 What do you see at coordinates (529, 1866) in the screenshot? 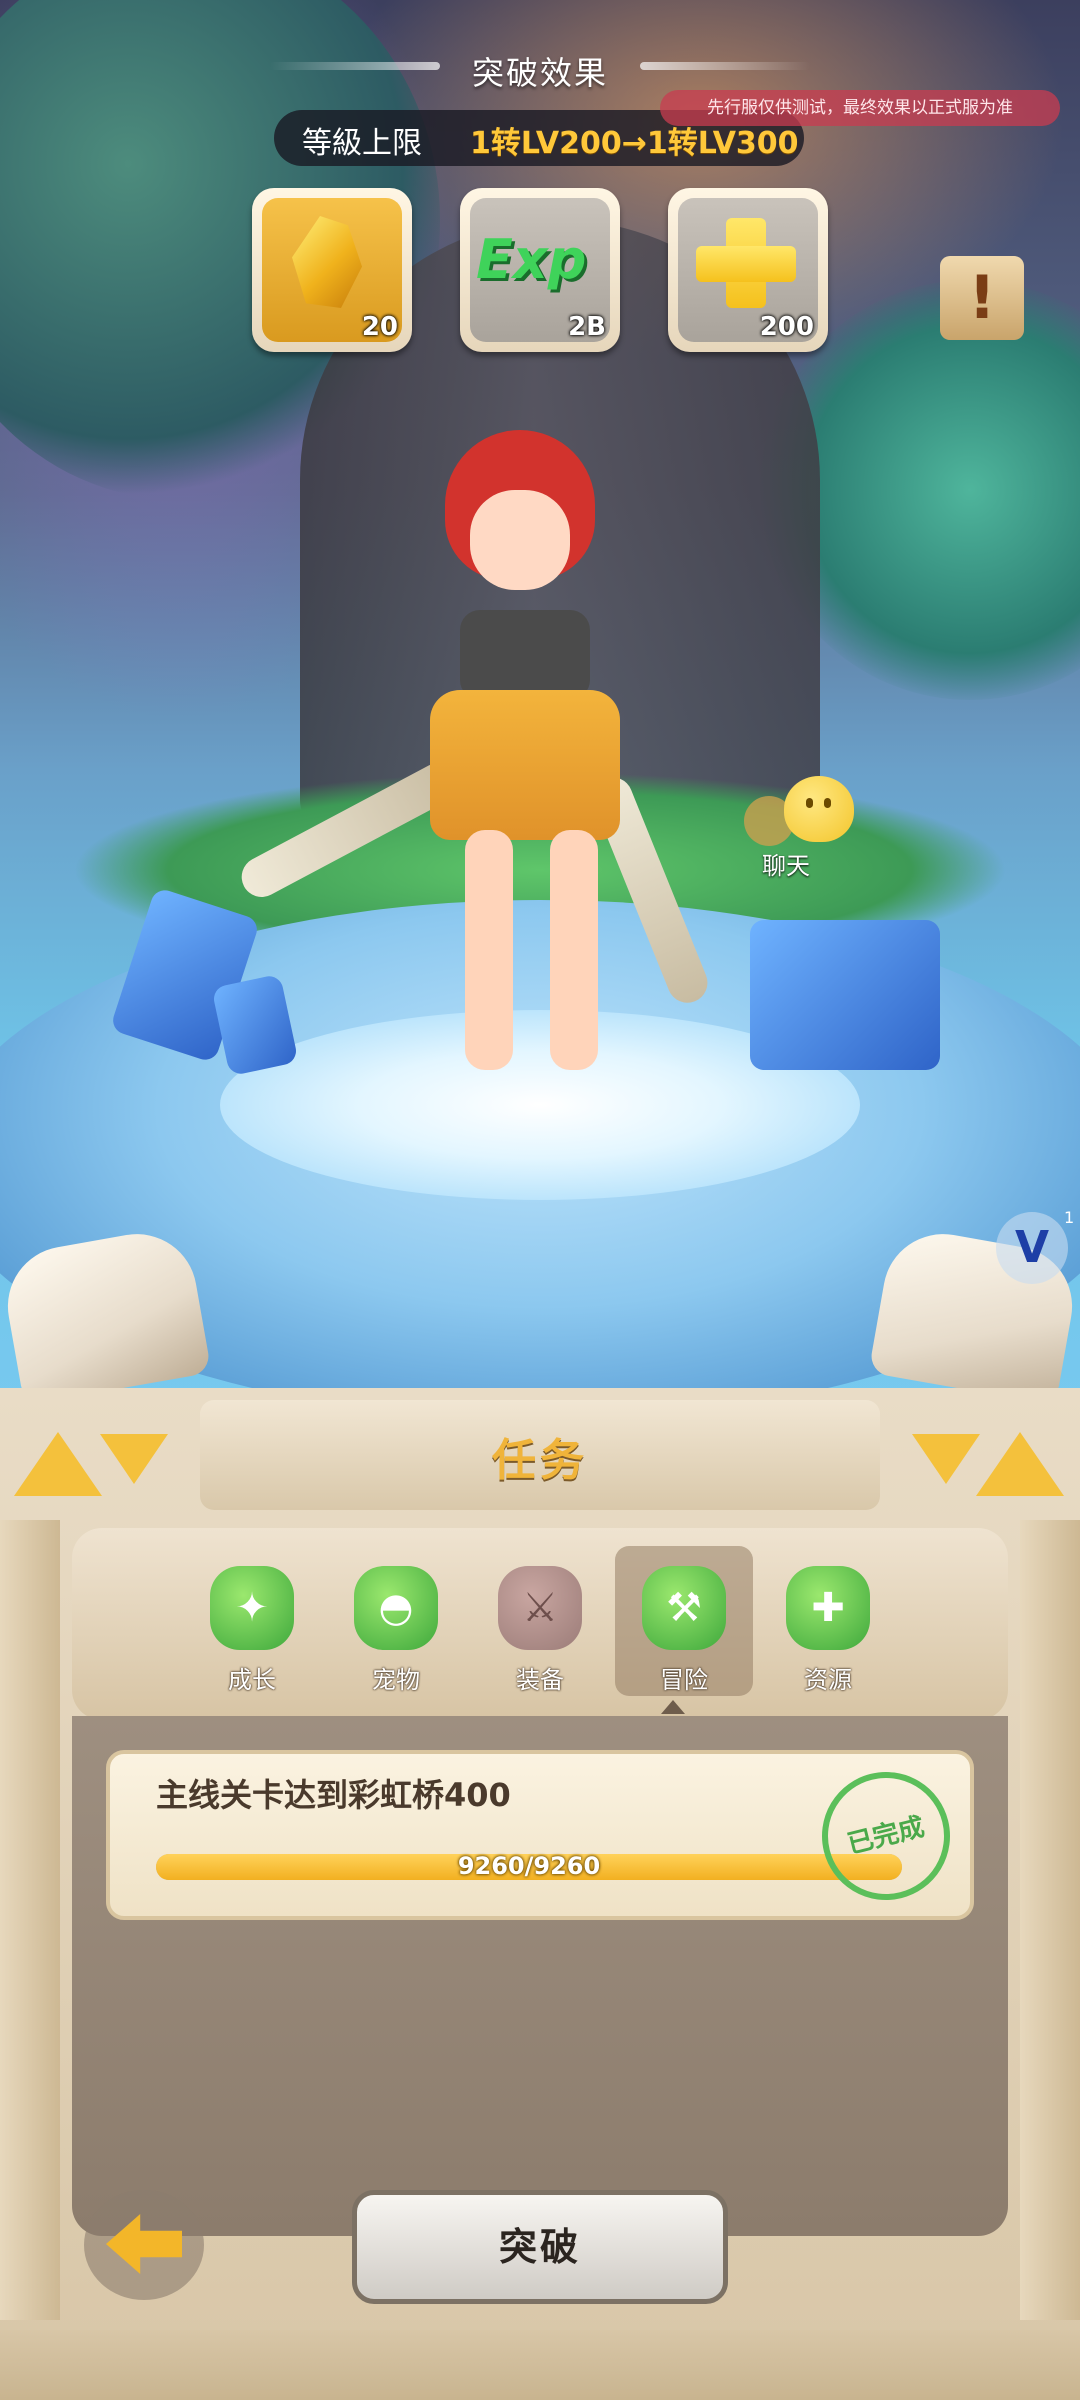
I see `task-progress-text: 9260/9260` at bounding box center [529, 1866].